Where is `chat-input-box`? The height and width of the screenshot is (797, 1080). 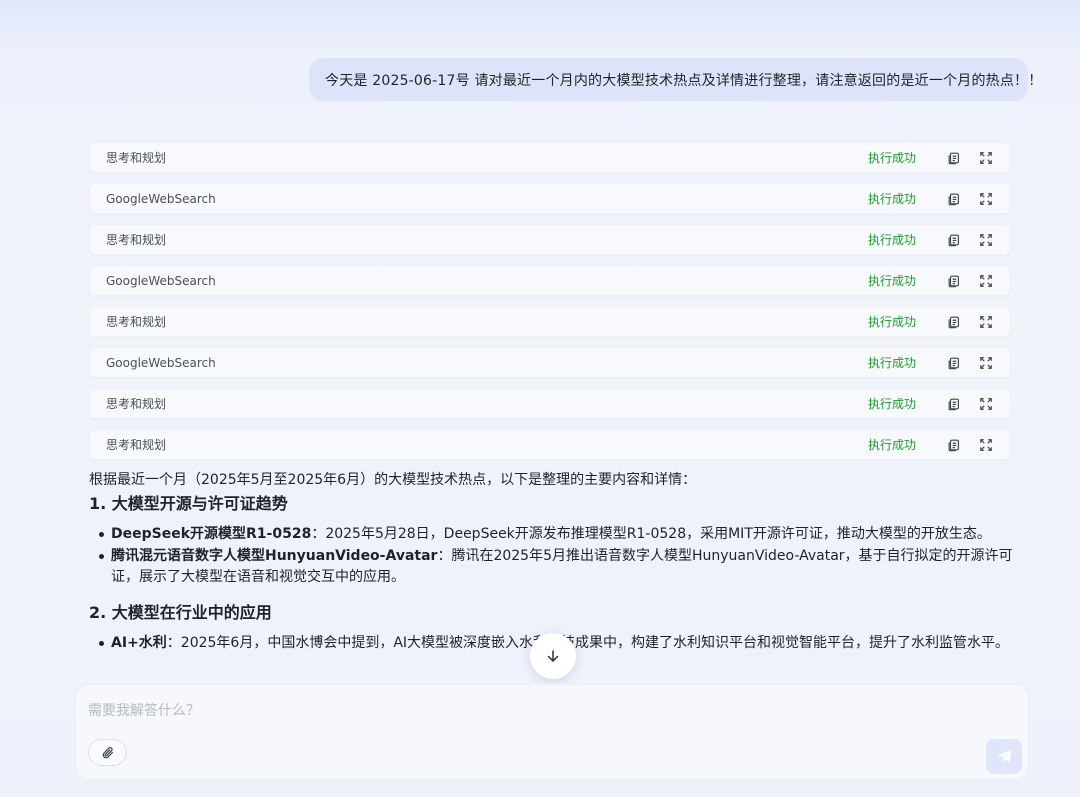 chat-input-box is located at coordinates (552, 732).